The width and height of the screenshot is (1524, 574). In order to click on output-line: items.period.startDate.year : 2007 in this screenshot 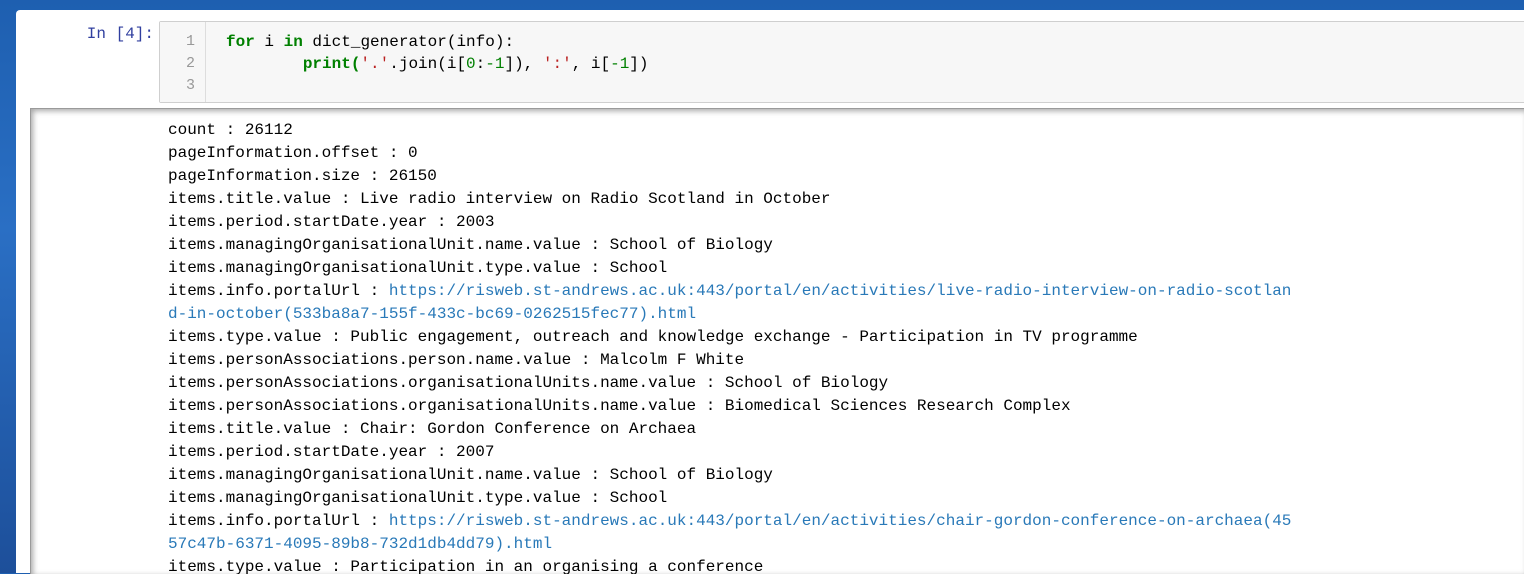, I will do `click(729, 452)`.